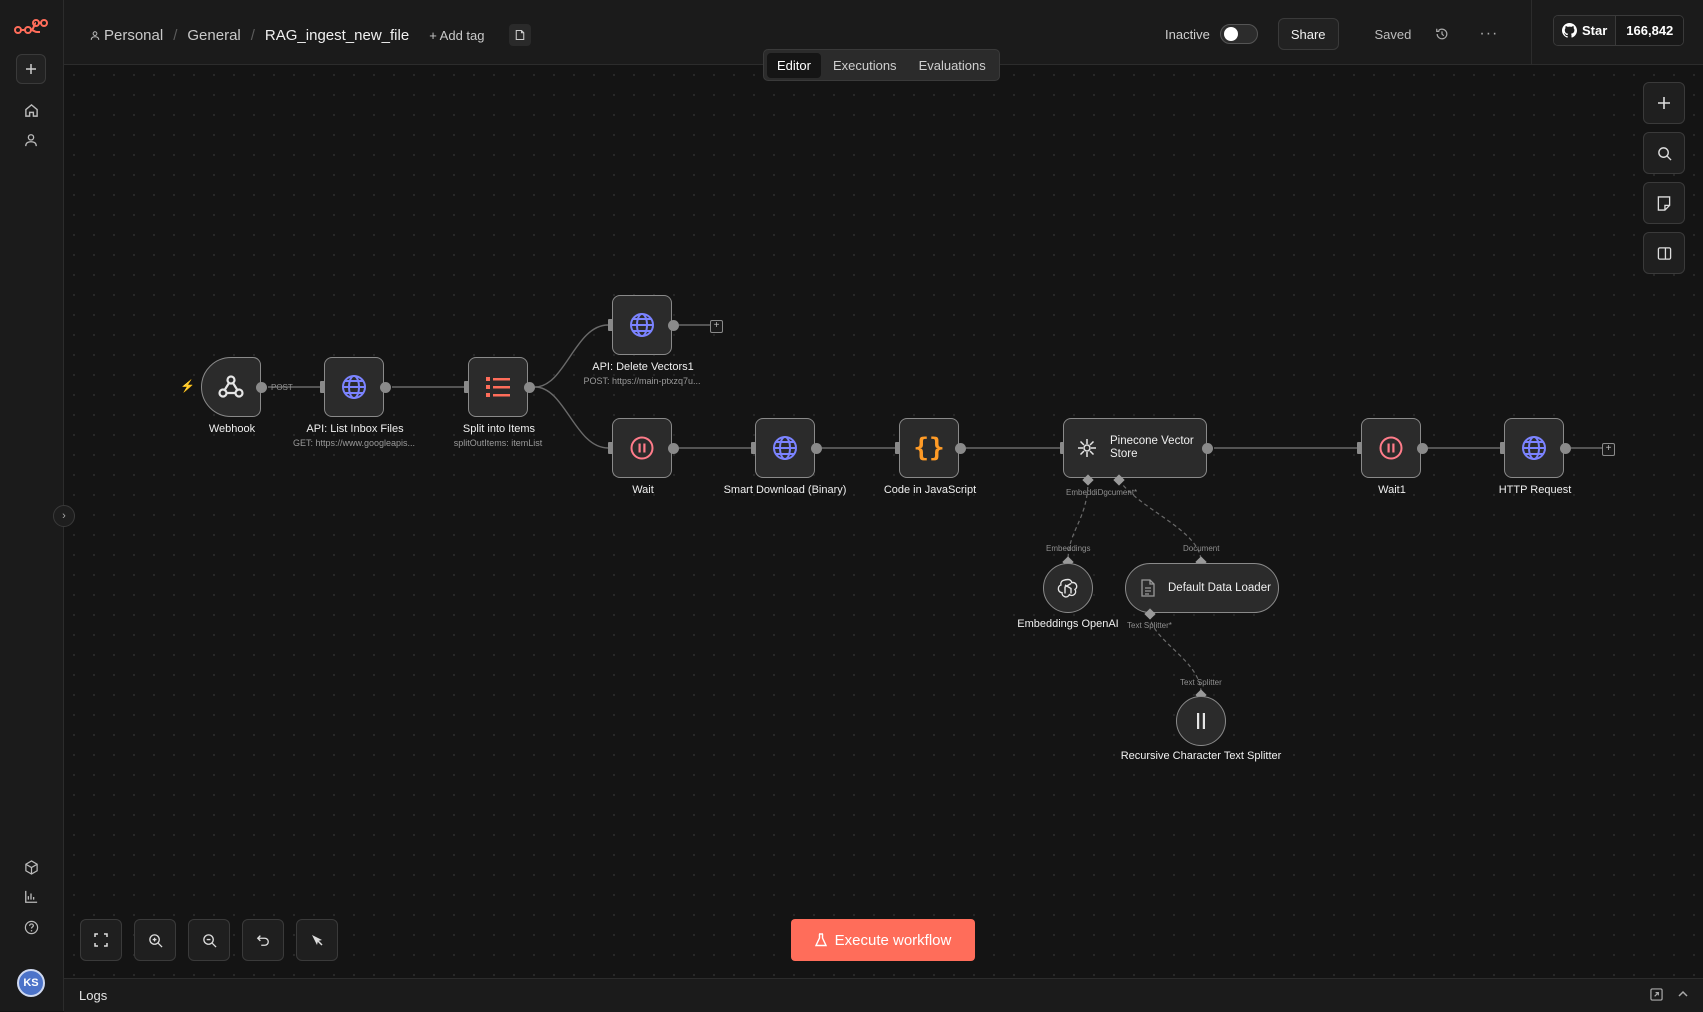 This screenshot has height=1012, width=1703. I want to click on openai-icon, so click(1068, 588).